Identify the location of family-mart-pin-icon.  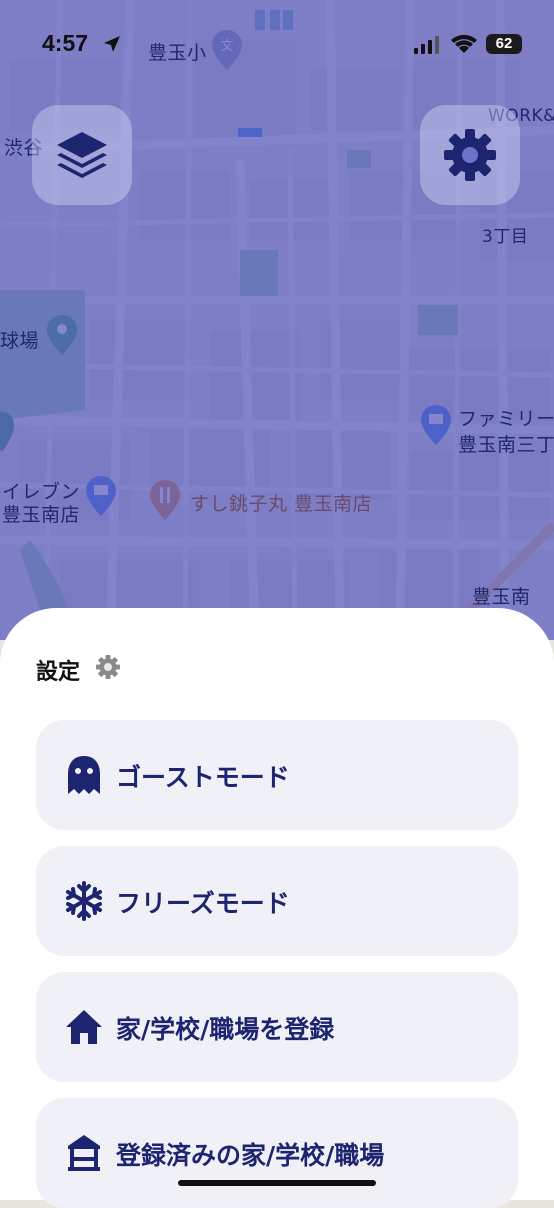
(436, 425).